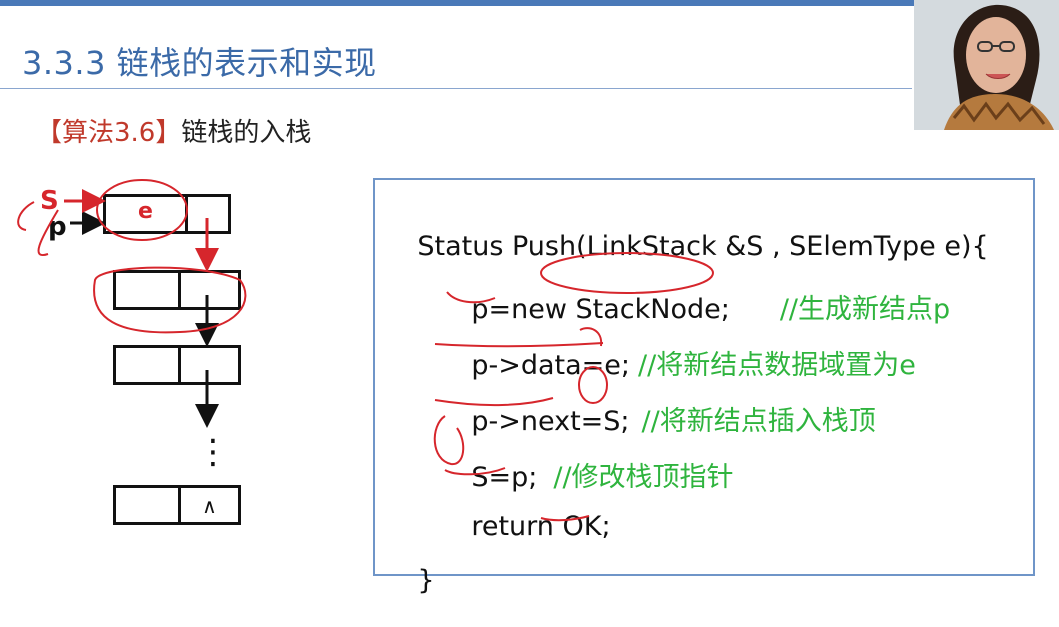 The height and width of the screenshot is (627, 1059). I want to click on algorithm-heading: 【算法3.6】链栈的入栈, so click(173, 130).